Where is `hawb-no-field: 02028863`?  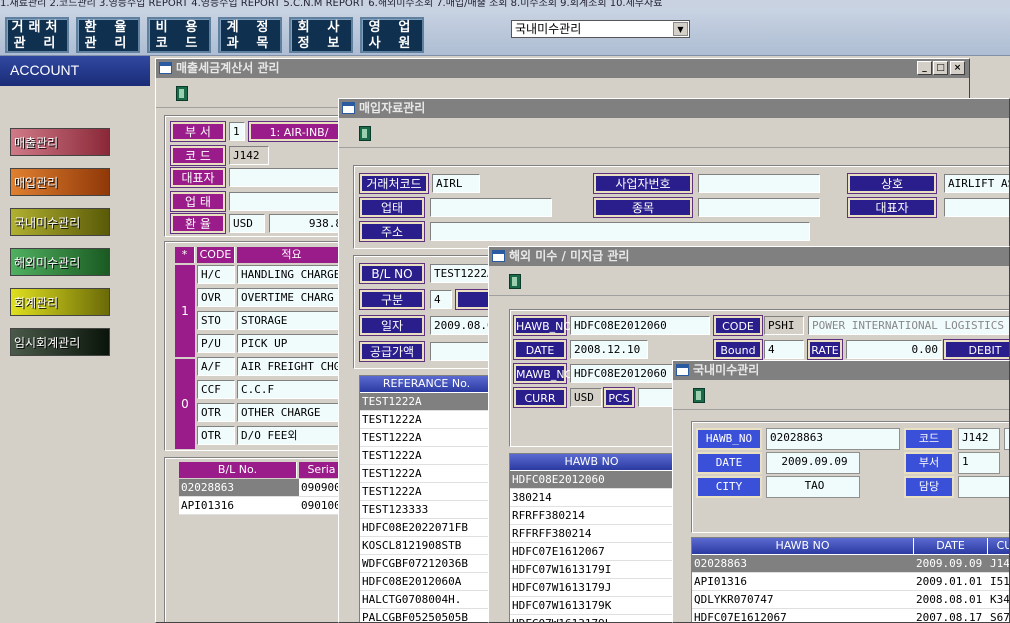 hawb-no-field: 02028863 is located at coordinates (833, 439).